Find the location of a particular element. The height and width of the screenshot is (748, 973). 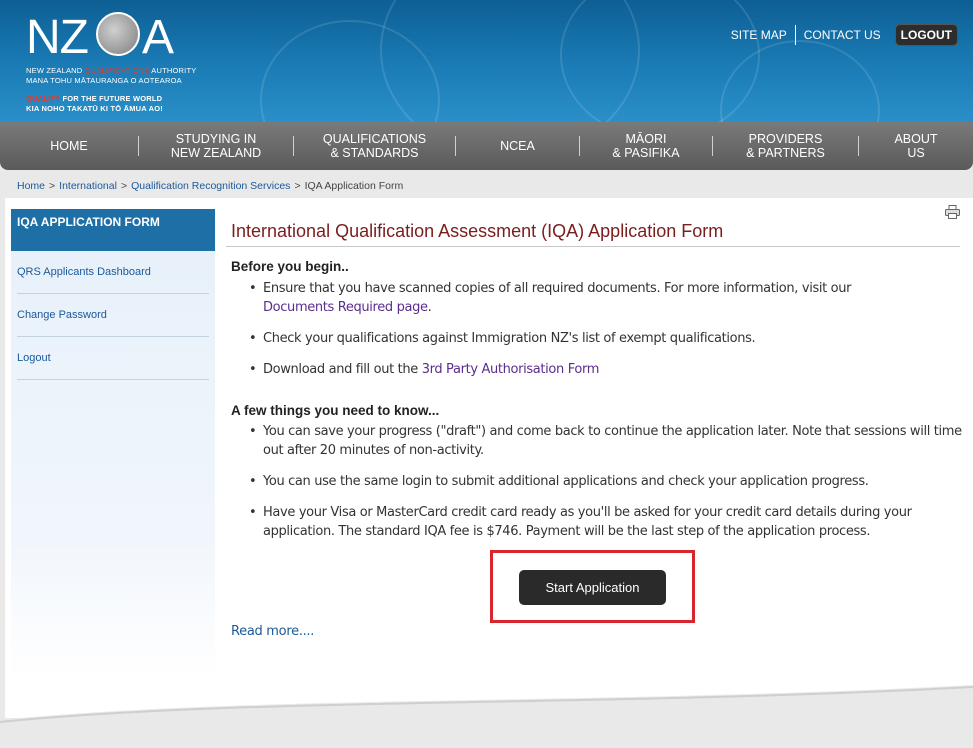

breadcrumb-home: Home is located at coordinates (31, 186).